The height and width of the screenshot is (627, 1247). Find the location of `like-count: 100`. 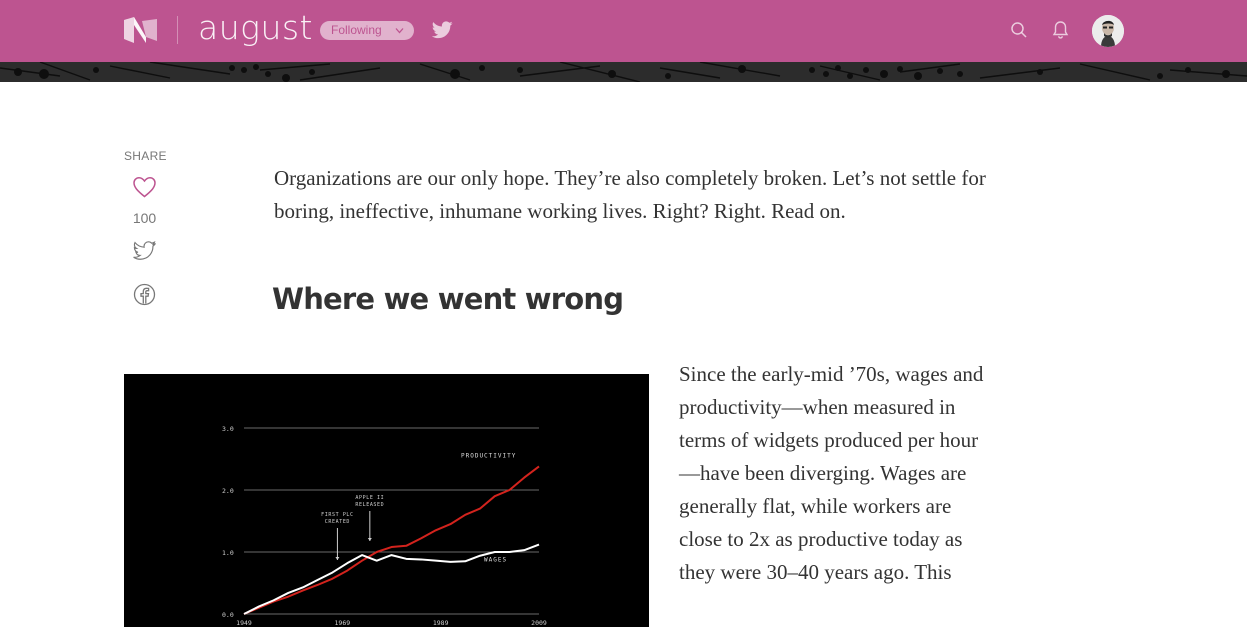

like-count: 100 is located at coordinates (144, 218).